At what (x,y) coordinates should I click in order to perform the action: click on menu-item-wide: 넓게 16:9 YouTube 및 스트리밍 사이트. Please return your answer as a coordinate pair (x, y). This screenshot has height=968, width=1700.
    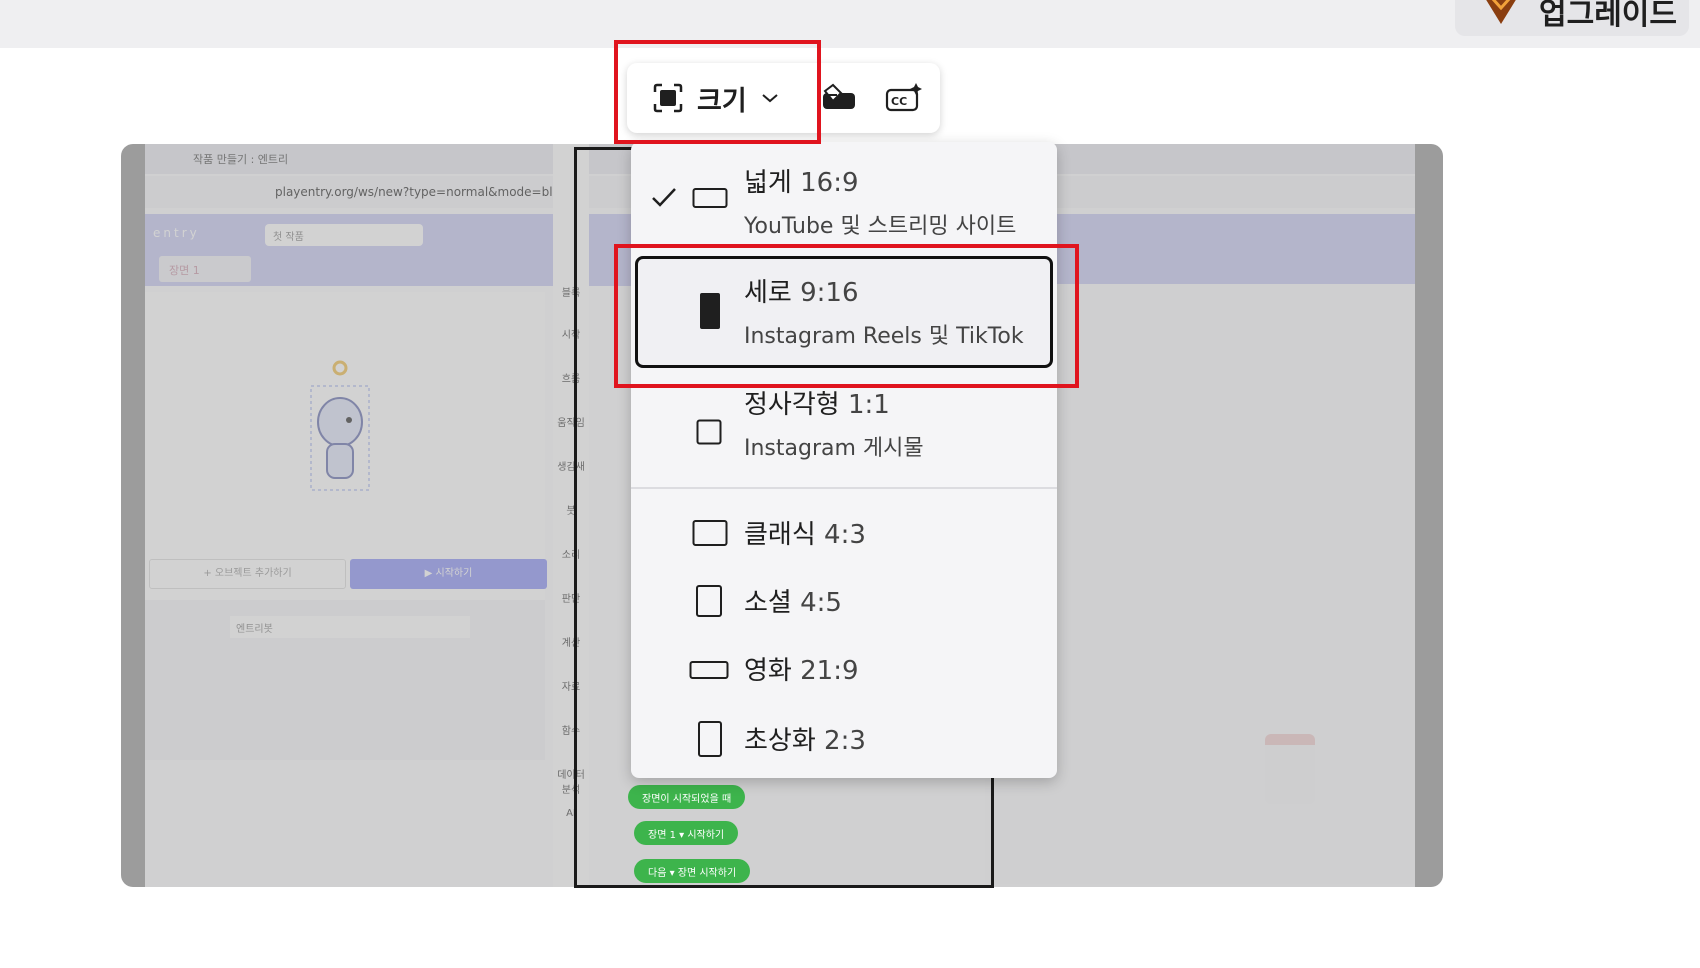
    Looking at the image, I should click on (844, 197).